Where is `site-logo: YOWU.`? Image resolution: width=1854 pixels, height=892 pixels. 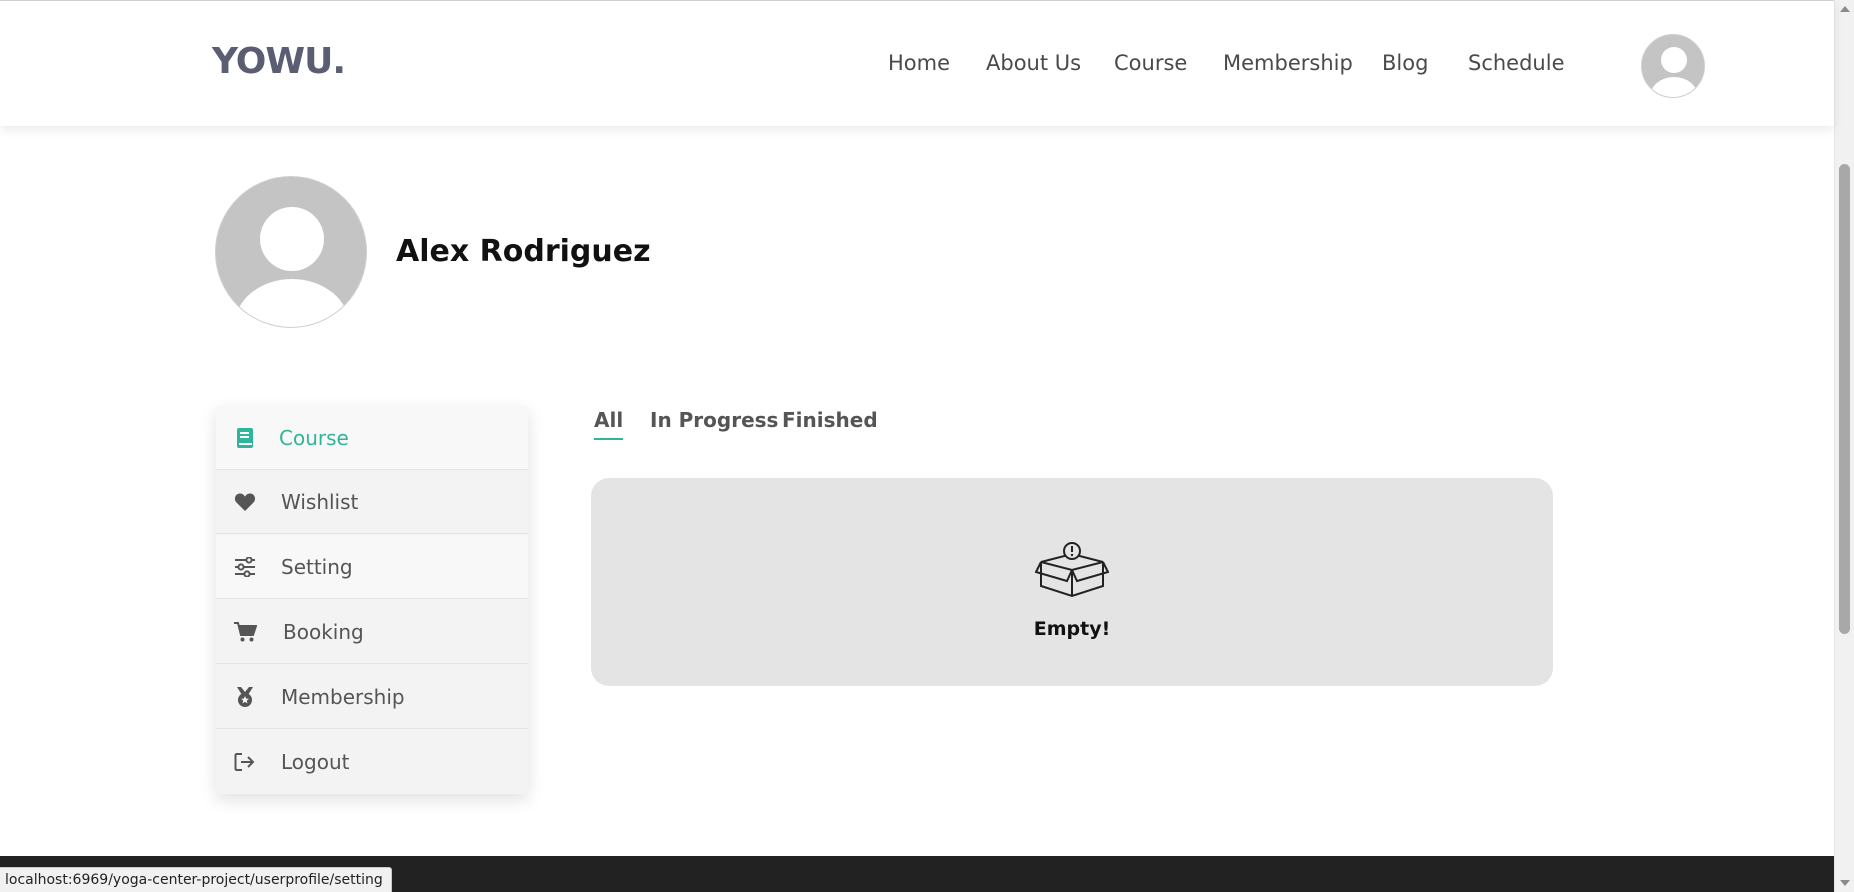
site-logo: YOWU. is located at coordinates (279, 61).